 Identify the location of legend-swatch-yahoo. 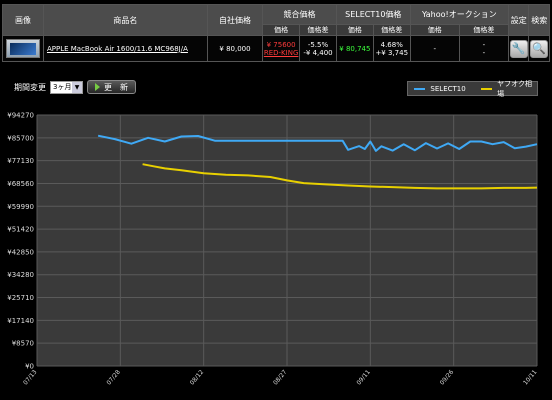
(486, 88).